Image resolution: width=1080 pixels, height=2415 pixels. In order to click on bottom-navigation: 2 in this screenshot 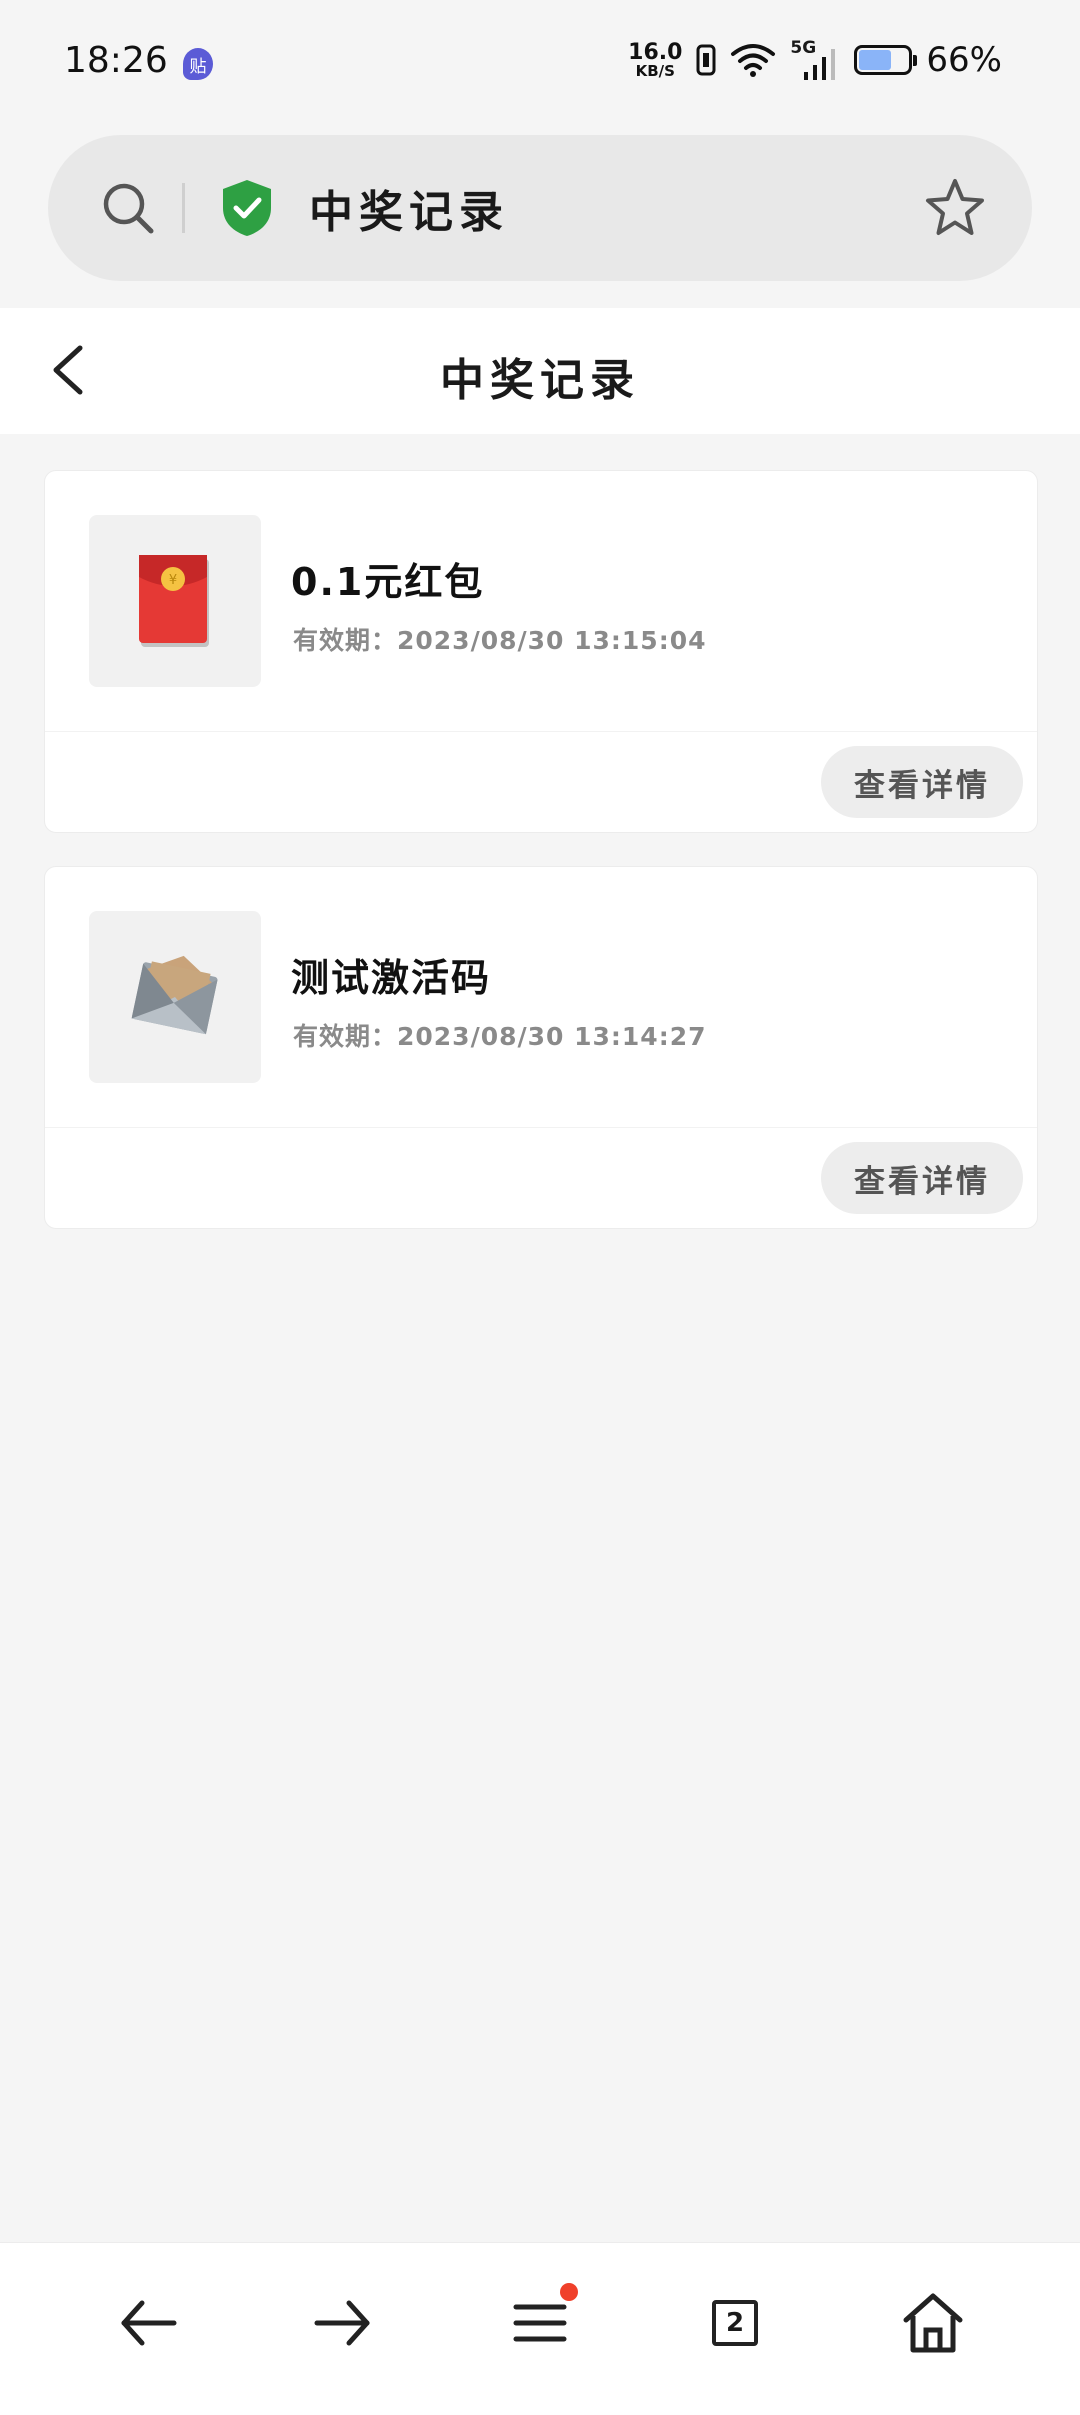, I will do `click(540, 2328)`.